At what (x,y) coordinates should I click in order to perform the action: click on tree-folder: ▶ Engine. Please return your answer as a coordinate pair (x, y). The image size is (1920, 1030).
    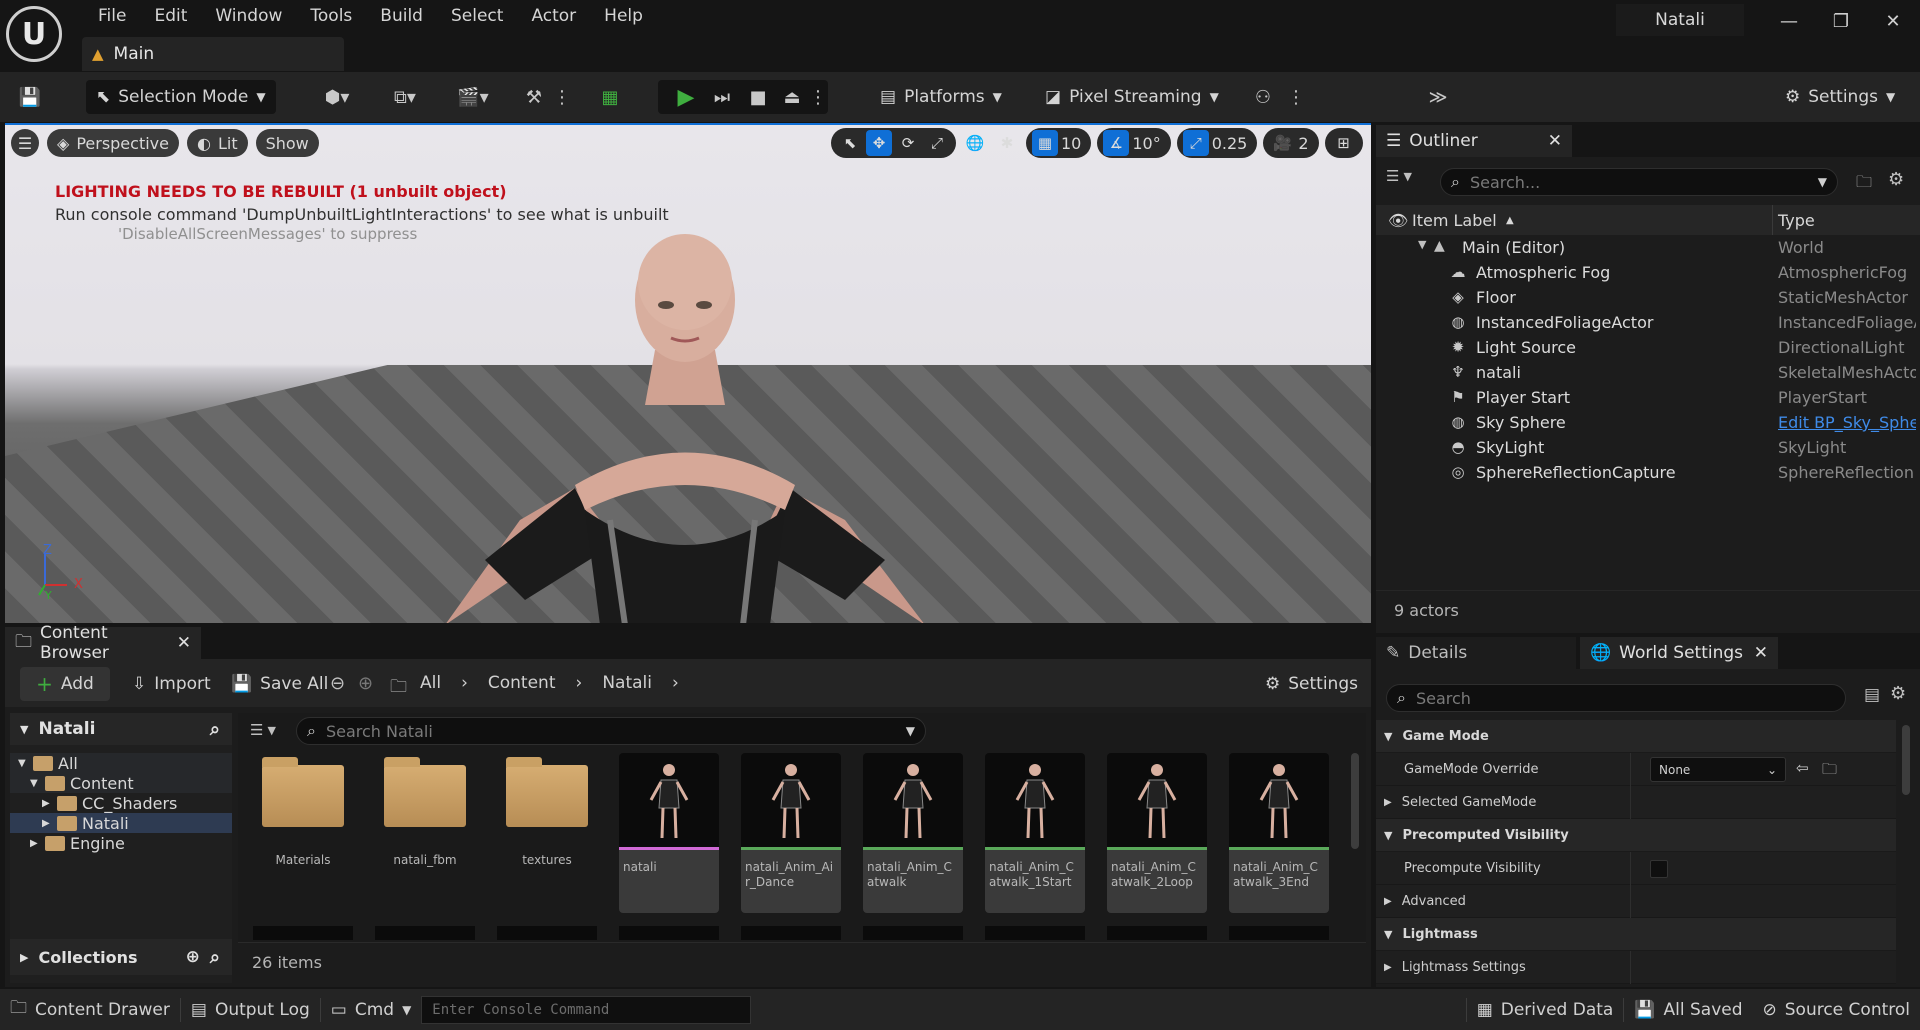
    Looking at the image, I should click on (121, 843).